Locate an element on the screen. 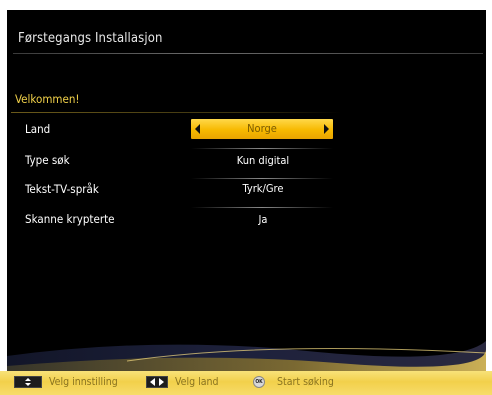 The image size is (492, 395). setting-label-search-type: Type søk is located at coordinates (47, 160).